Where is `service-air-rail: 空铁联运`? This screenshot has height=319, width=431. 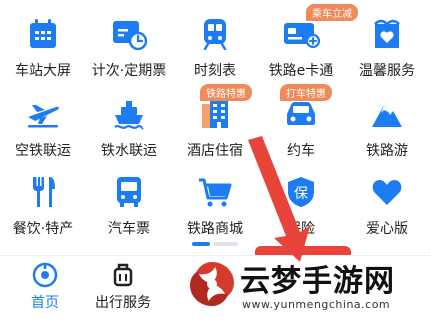 service-air-rail: 空铁联运 is located at coordinates (43, 121).